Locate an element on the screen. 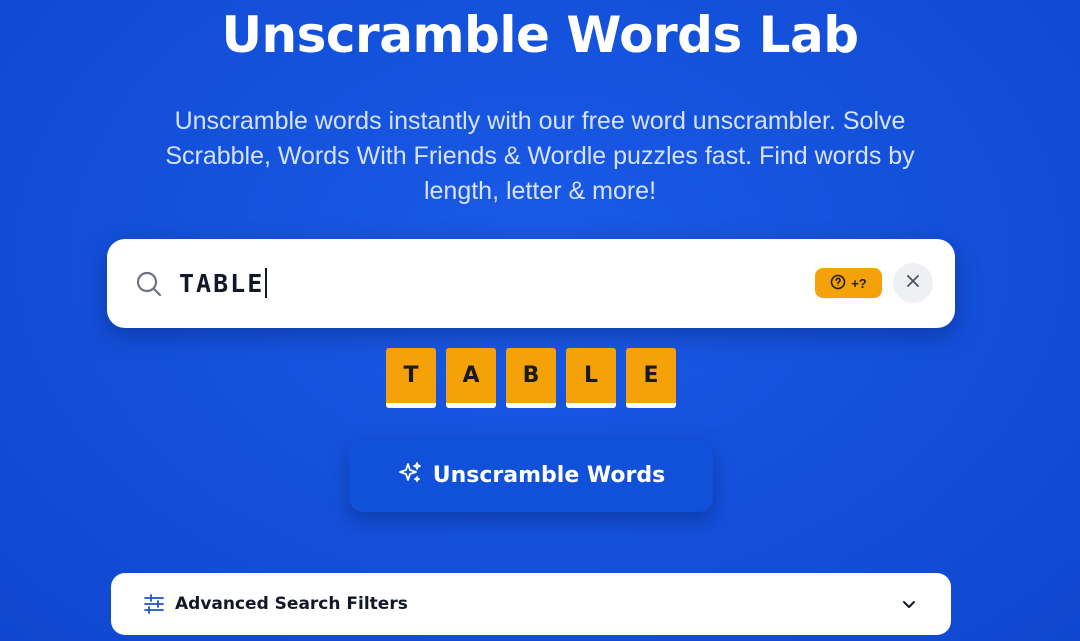 The height and width of the screenshot is (641, 1080). search-input-value: TABLE is located at coordinates (222, 283).